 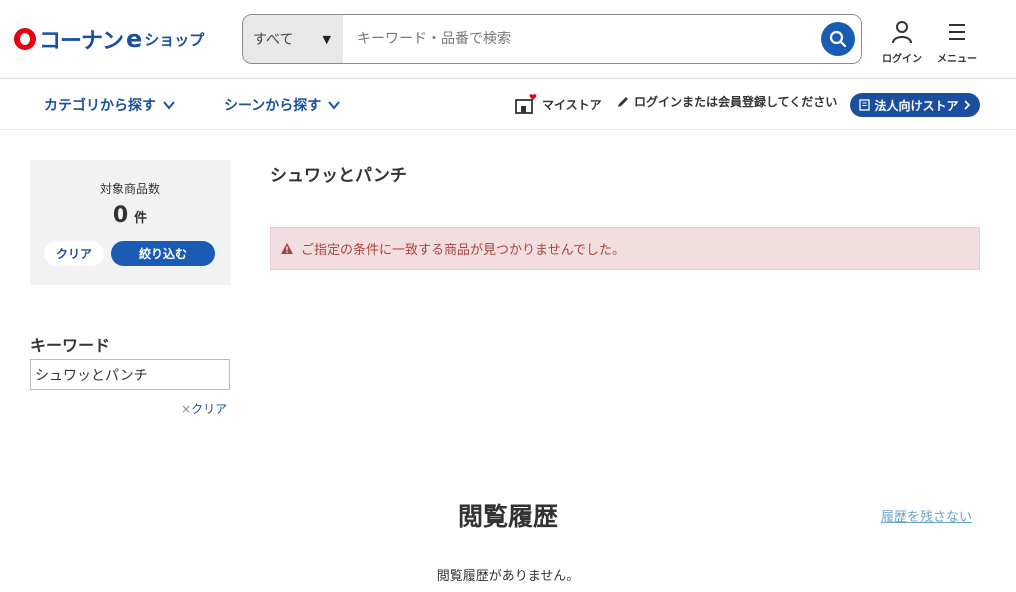 What do you see at coordinates (736, 102) in the screenshot?
I see `login-register-label: ログインまたは会員登録してください` at bounding box center [736, 102].